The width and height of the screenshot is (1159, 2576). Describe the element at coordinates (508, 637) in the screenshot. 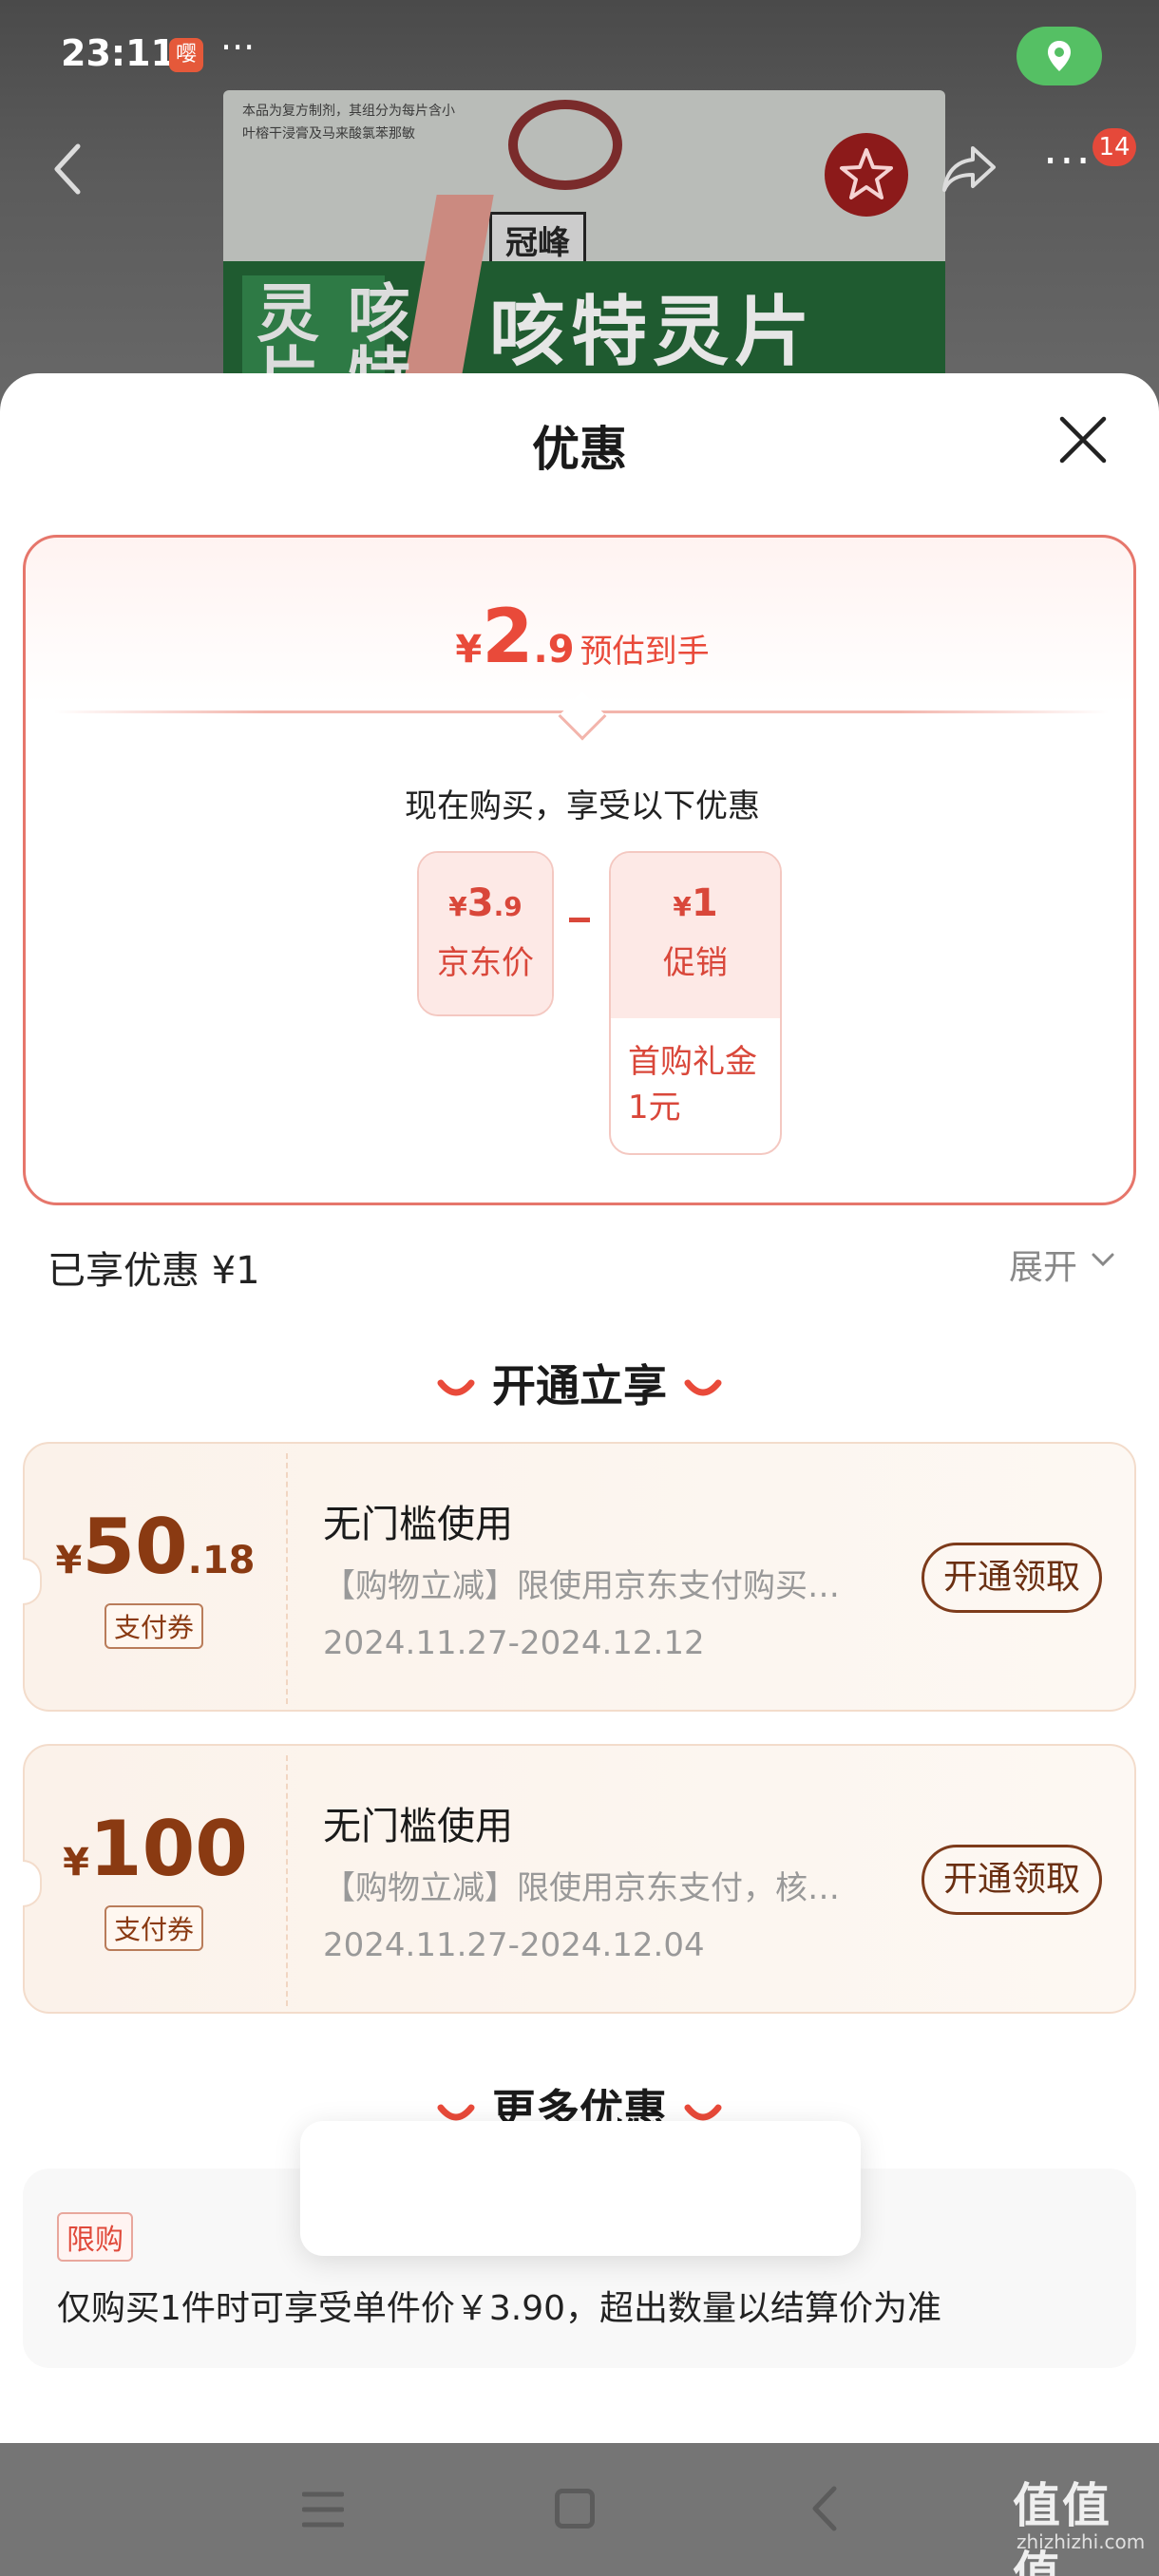

I see `estimate-integer: 2` at that location.